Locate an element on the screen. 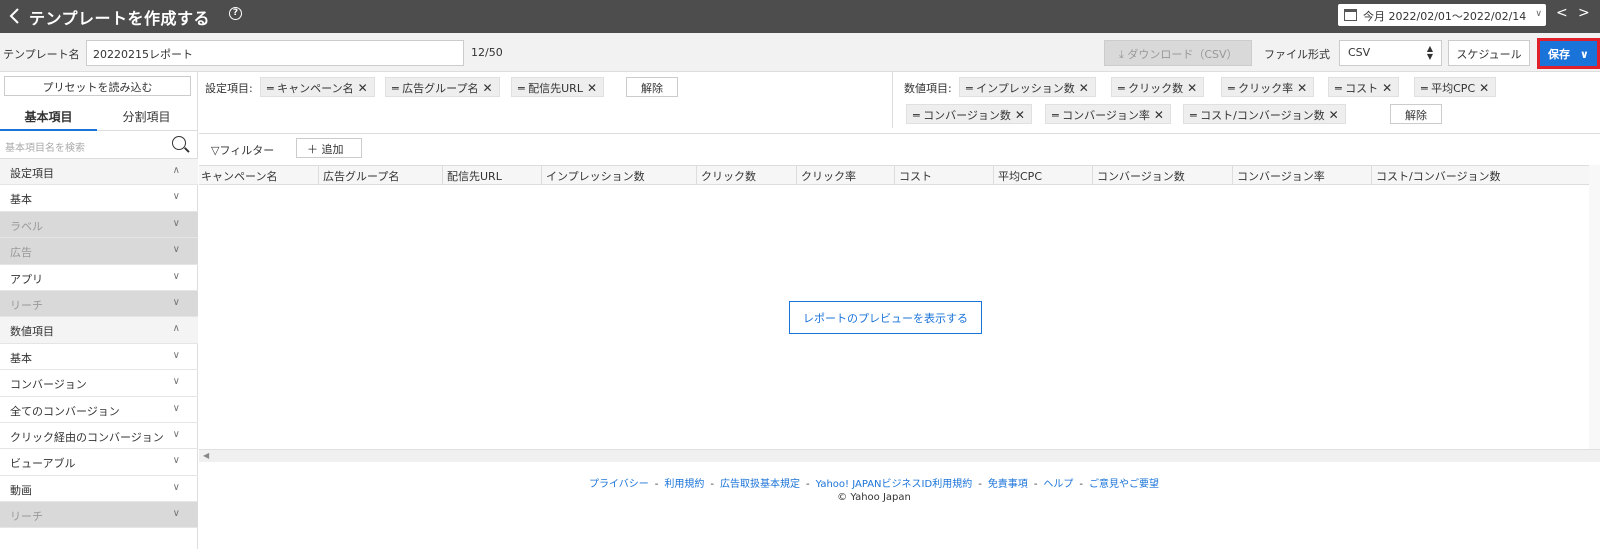 This screenshot has height=549, width=1600. tab-basic-items: 基本項目 is located at coordinates (48, 116).